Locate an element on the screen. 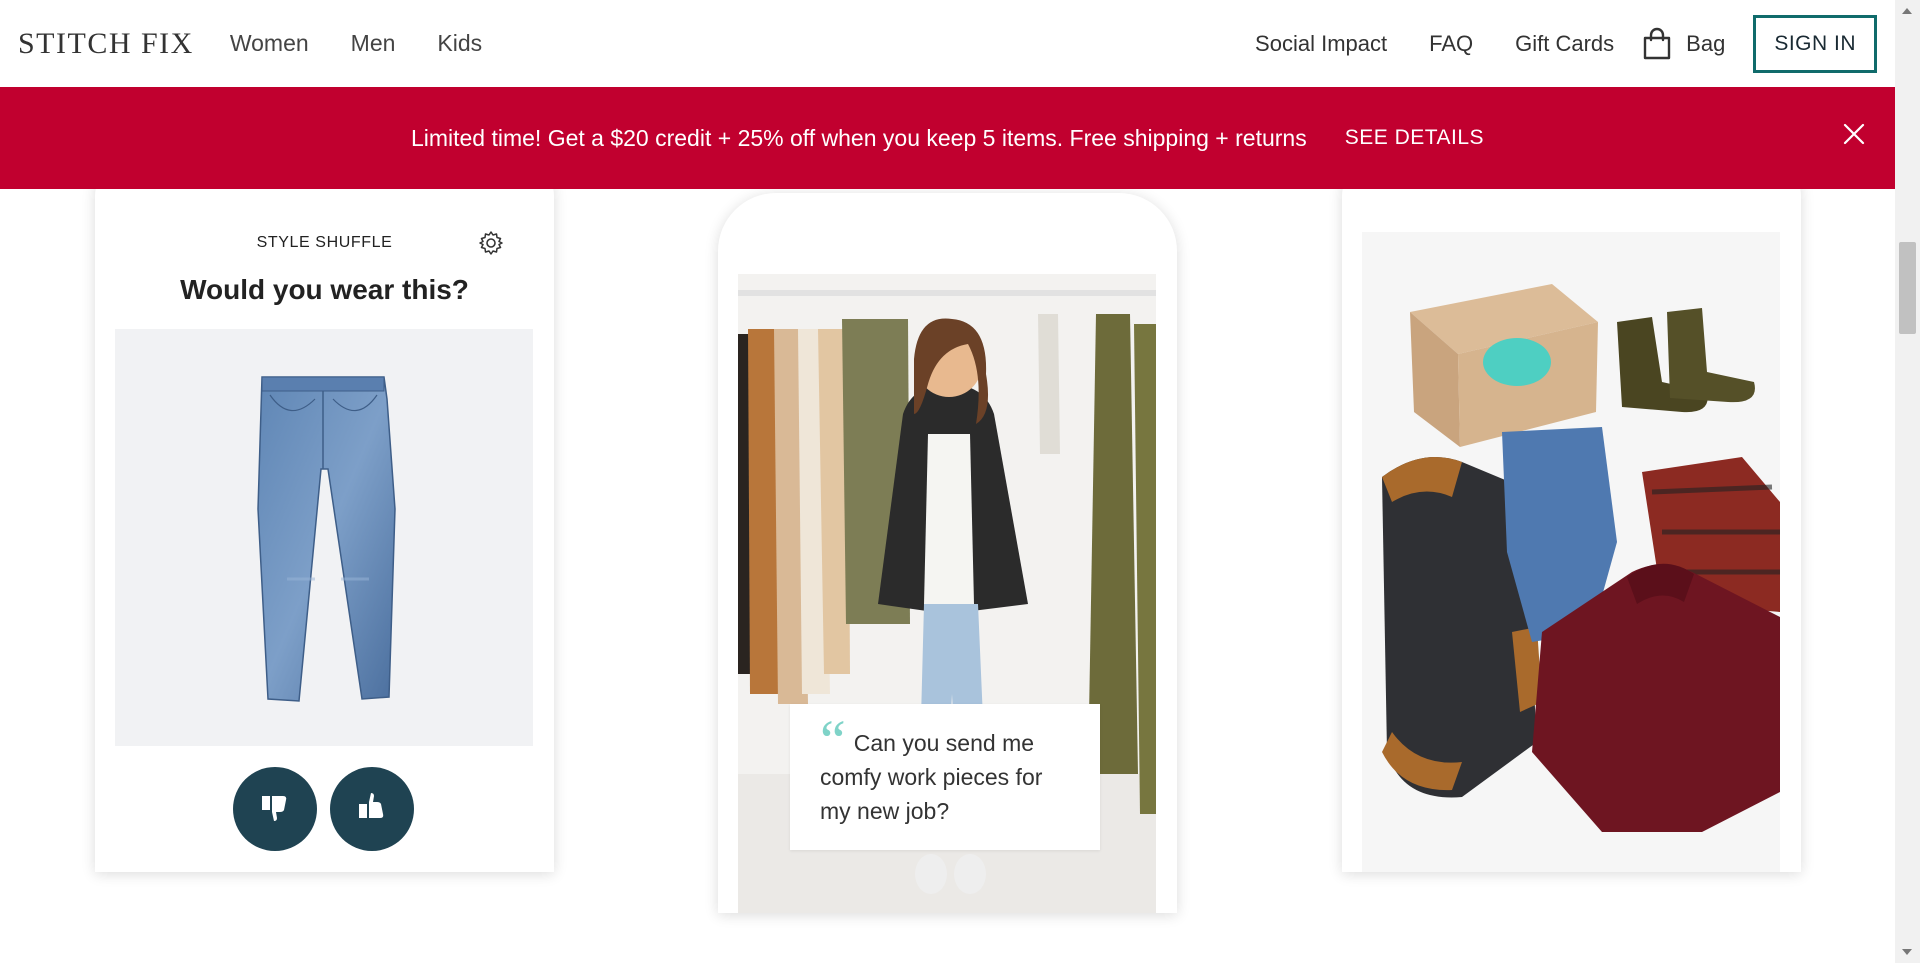  nav-social-impact: Social Impact is located at coordinates (1321, 44).